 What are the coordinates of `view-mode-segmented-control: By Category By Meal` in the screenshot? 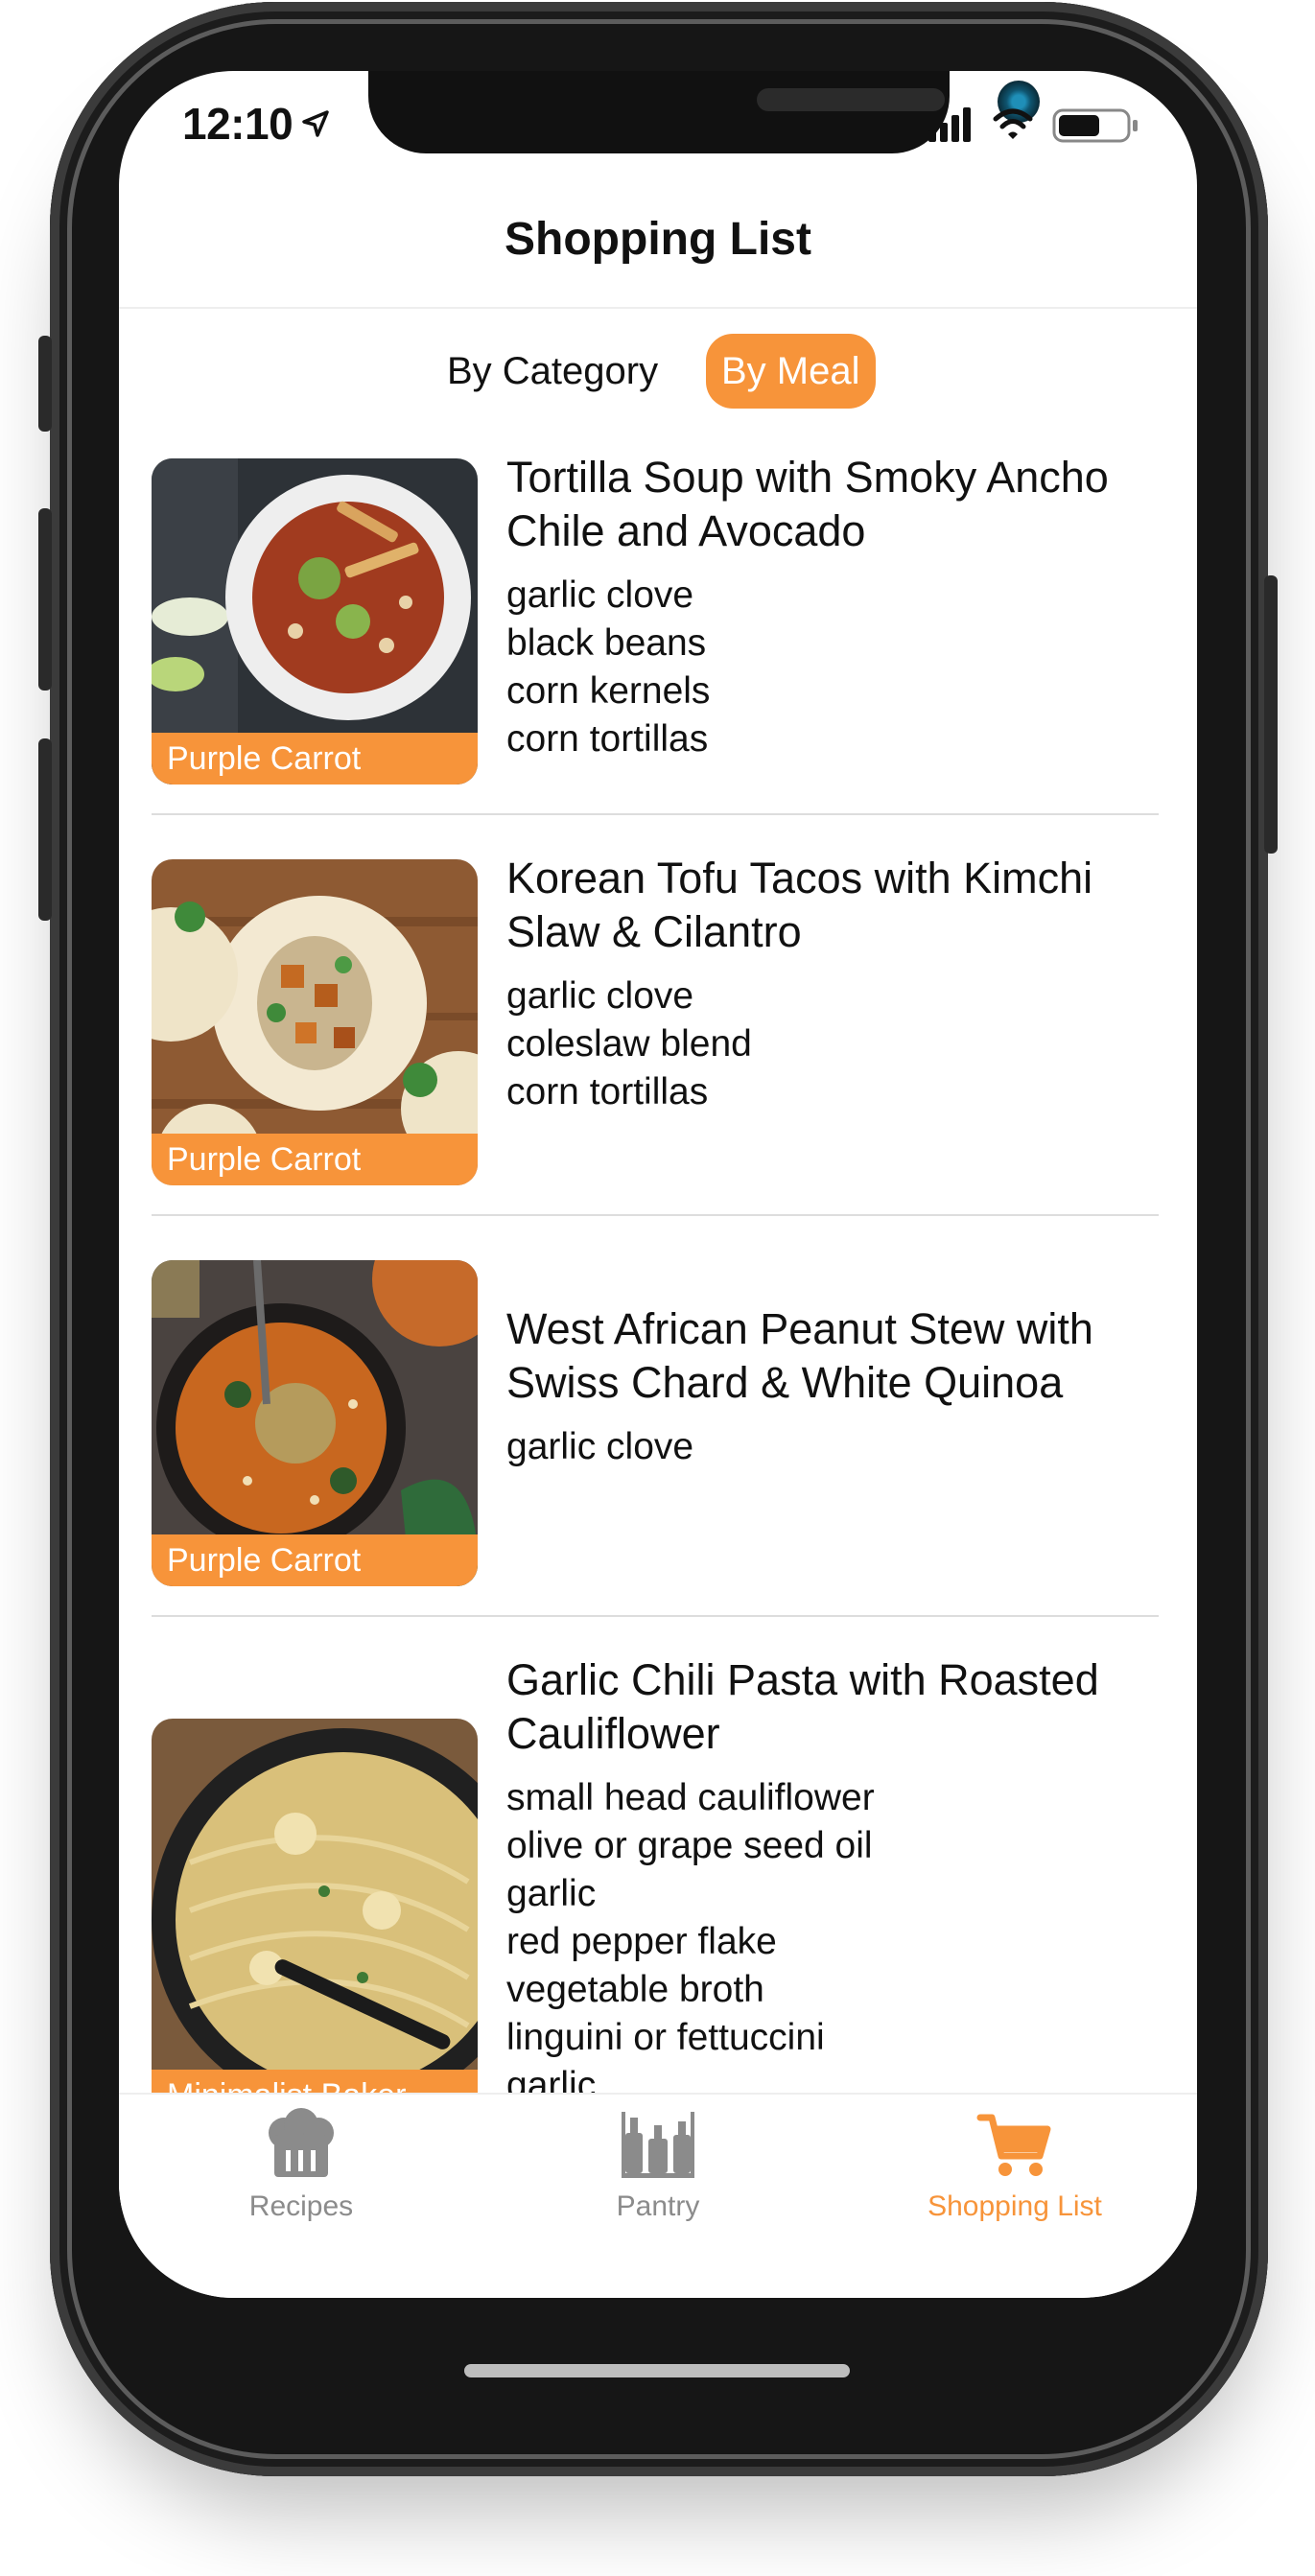 It's located at (658, 372).